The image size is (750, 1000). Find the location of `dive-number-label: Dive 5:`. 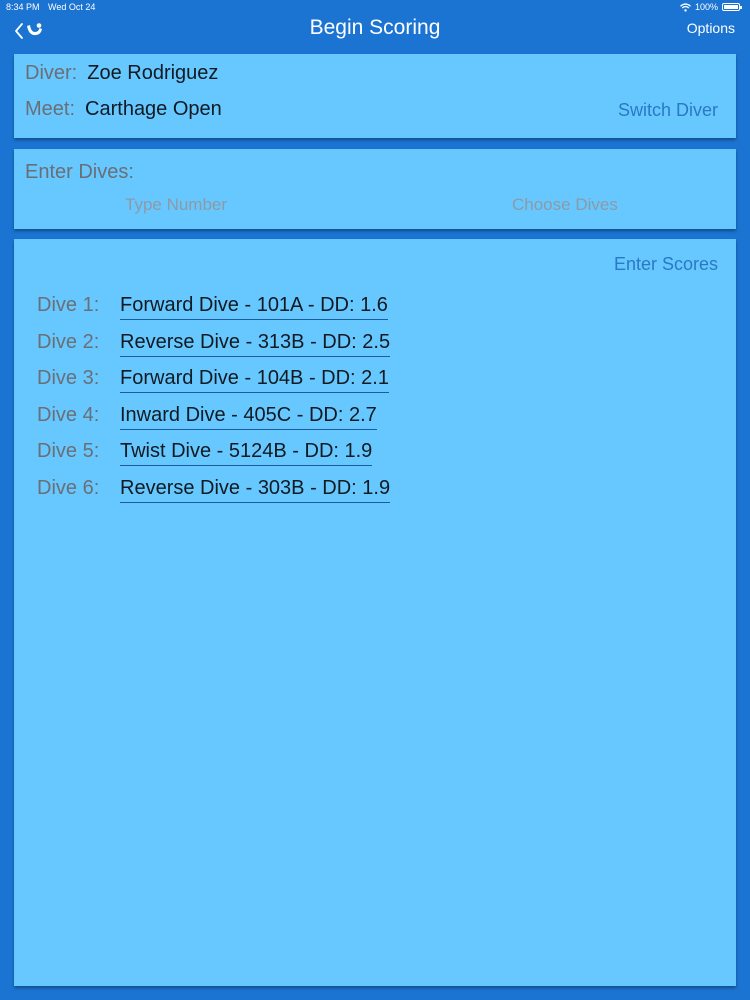

dive-number-label: Dive 5: is located at coordinates (68, 451).